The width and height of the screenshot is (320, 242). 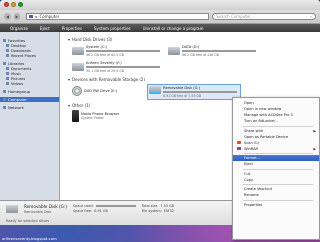 I want to click on music-icon, so click(x=7, y=73).